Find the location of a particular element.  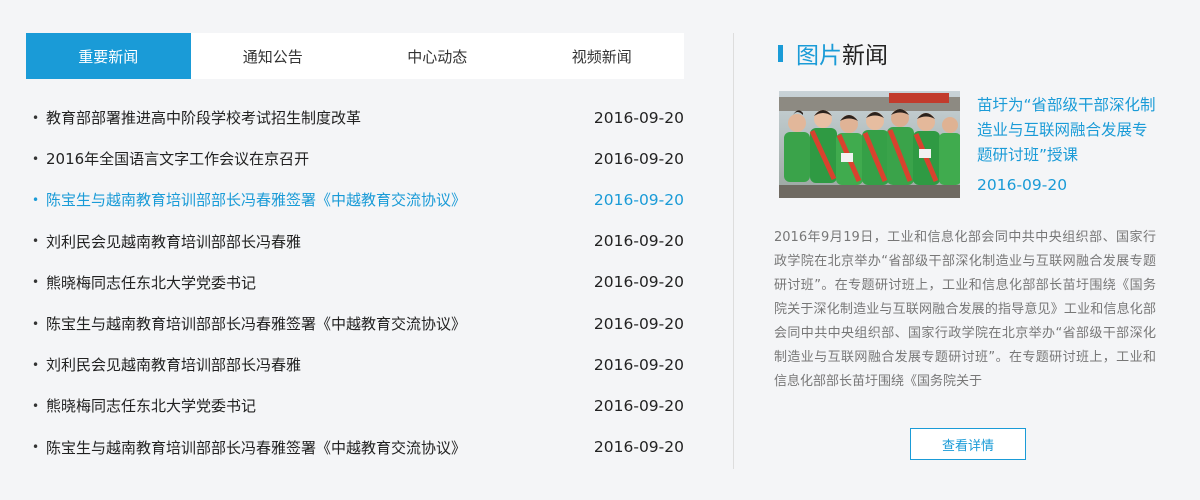

news-item: • 教育部部署推进高中阶段学校考试招生制度改革 2016-09-20 is located at coordinates (355, 117).